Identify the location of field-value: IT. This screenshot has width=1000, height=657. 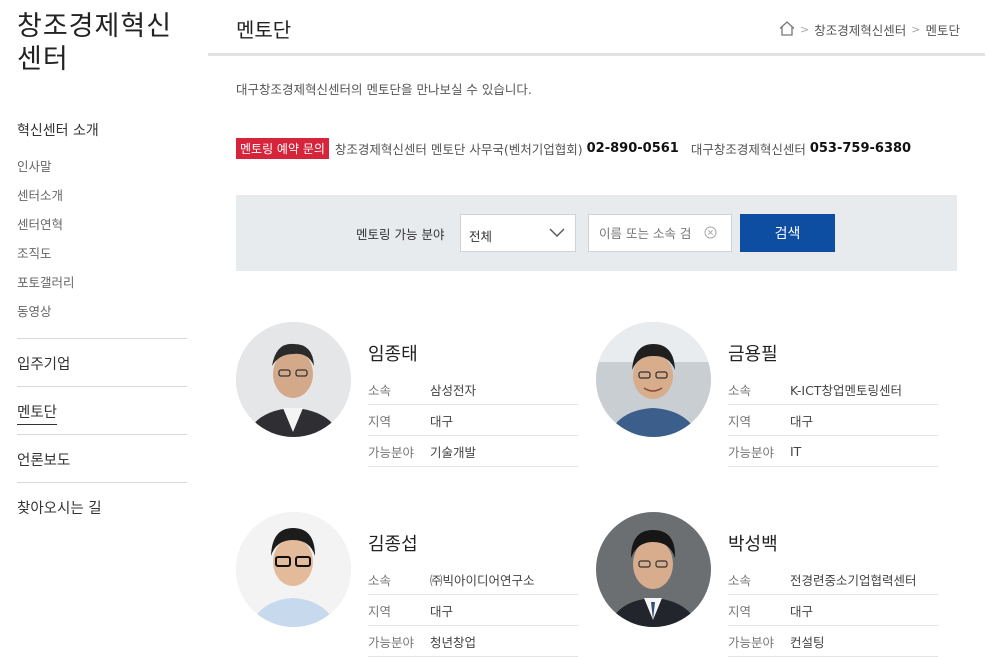
(796, 451).